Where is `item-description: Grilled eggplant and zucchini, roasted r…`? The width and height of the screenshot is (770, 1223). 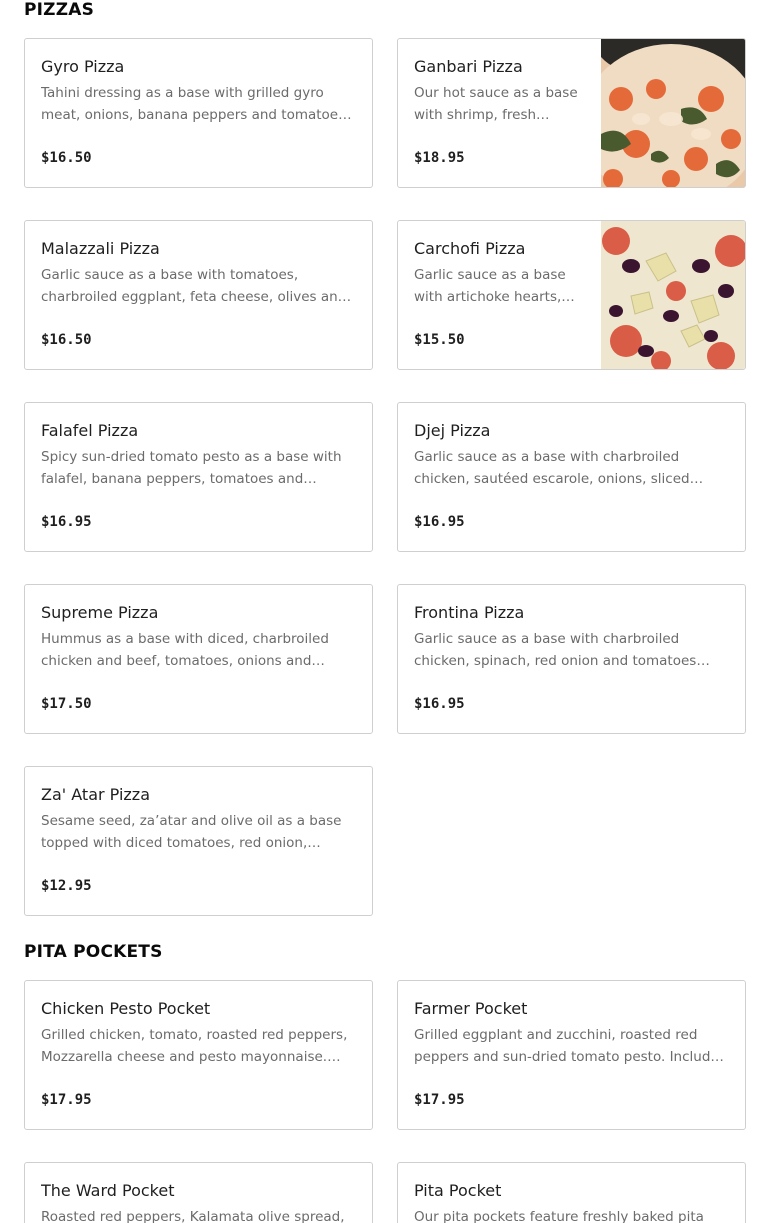
item-description: Grilled eggplant and zucchini, roasted r… is located at coordinates (570, 1046).